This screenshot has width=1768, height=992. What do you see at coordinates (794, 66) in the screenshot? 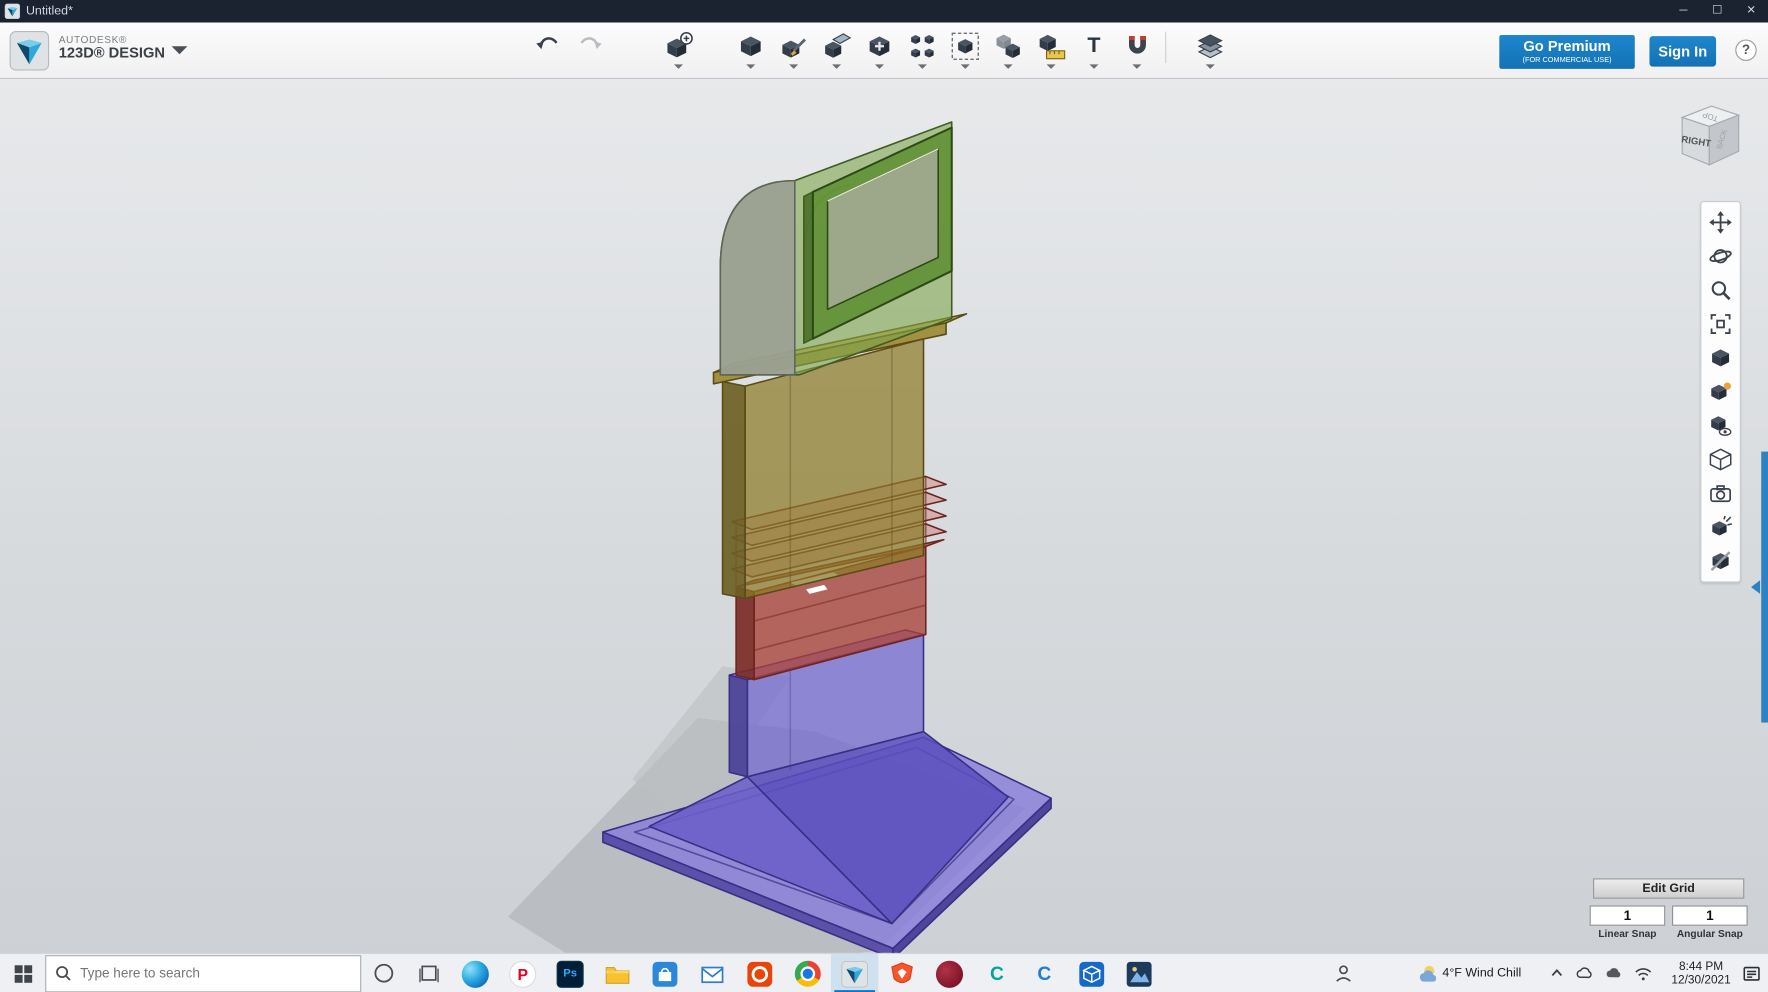
I see `sketch-dropdown-chevron-icon` at bounding box center [794, 66].